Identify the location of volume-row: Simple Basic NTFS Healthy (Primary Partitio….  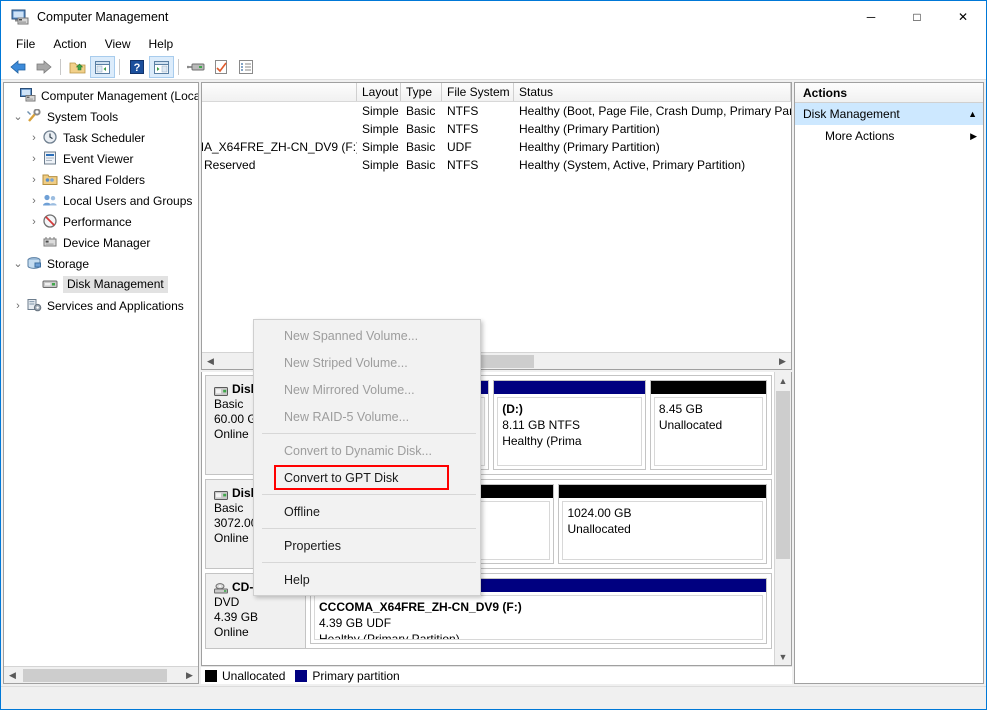
(496, 129).